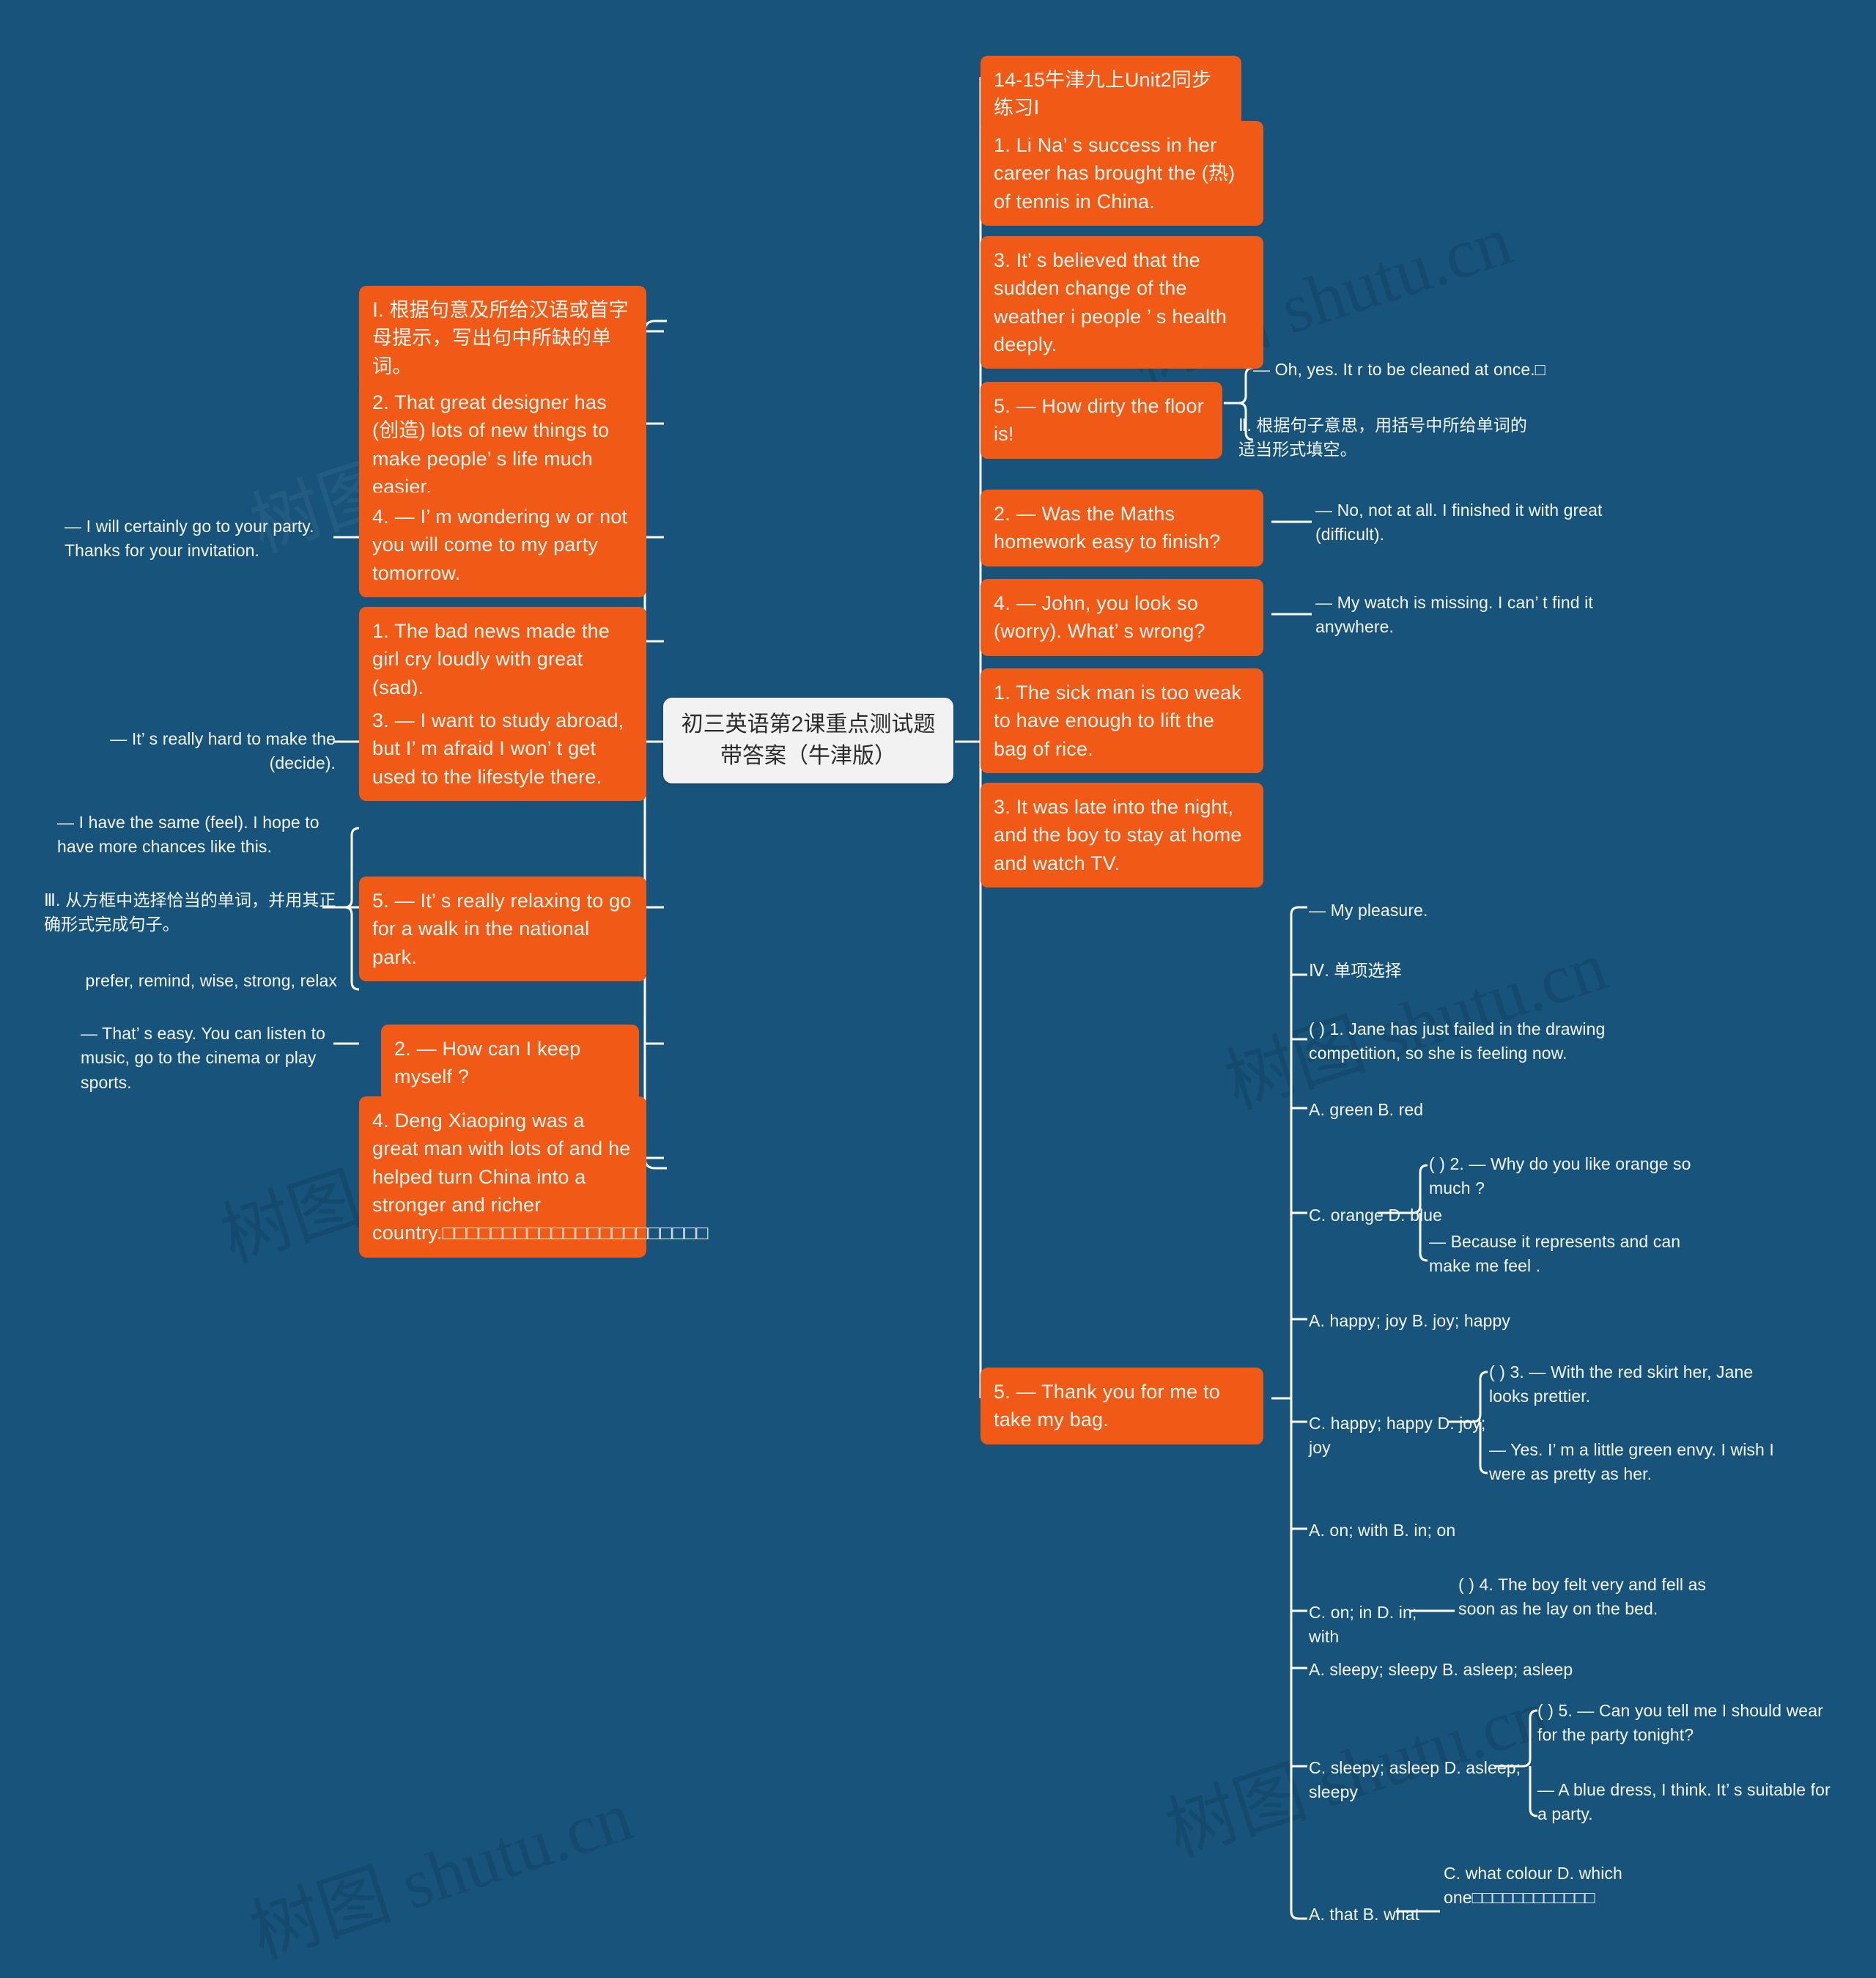 This screenshot has height=1978, width=1876. What do you see at coordinates (502, 339) in the screenshot?
I see `node-left-1: Ⅰ. 根据句意及所给汉语或首字母提示，写出句中所缺的单词。` at bounding box center [502, 339].